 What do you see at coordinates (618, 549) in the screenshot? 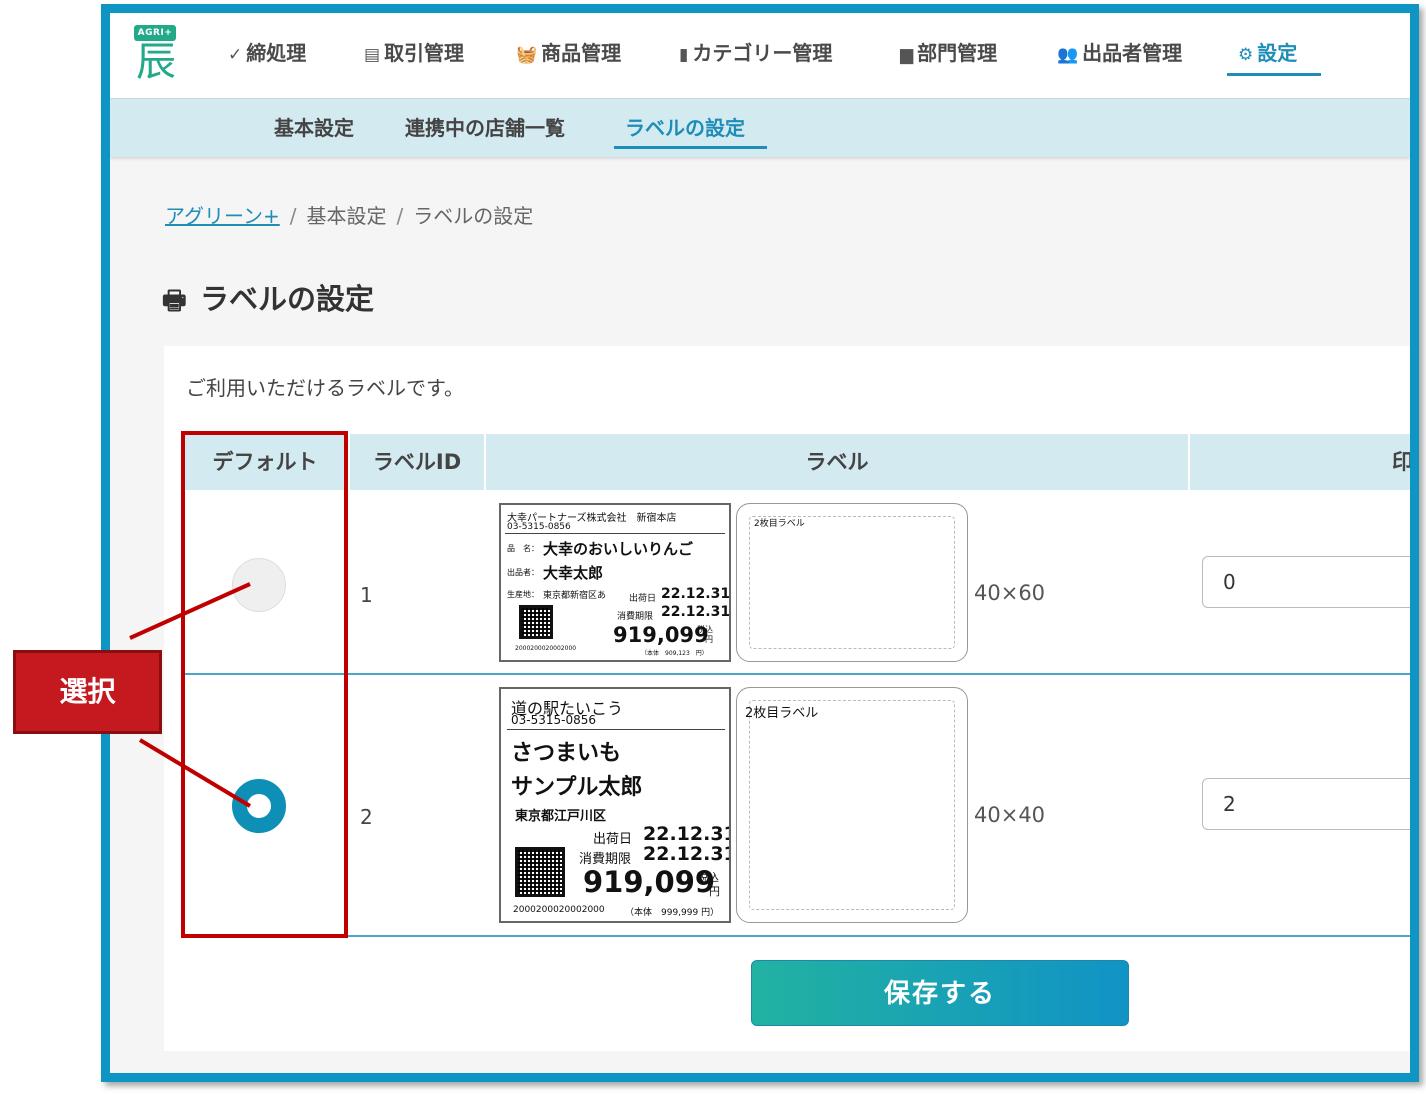
I see `label-product-name: 大幸のおいしいりんご` at bounding box center [618, 549].